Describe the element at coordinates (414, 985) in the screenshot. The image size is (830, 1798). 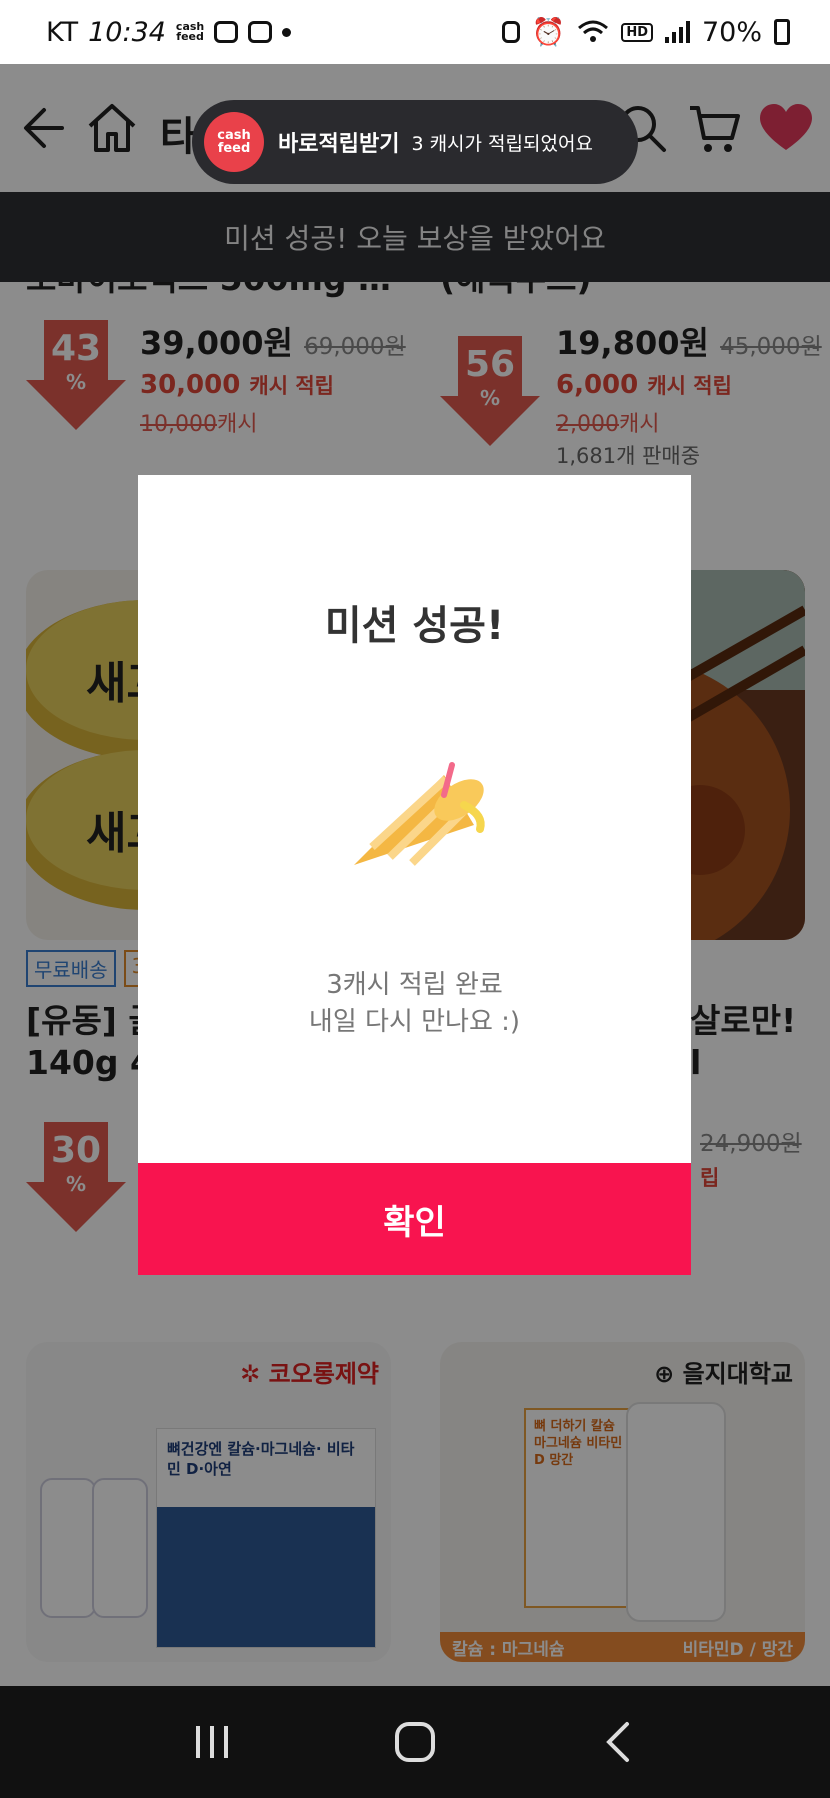
I see `dialog-message-line1: 3캐시 적립 완료` at that location.